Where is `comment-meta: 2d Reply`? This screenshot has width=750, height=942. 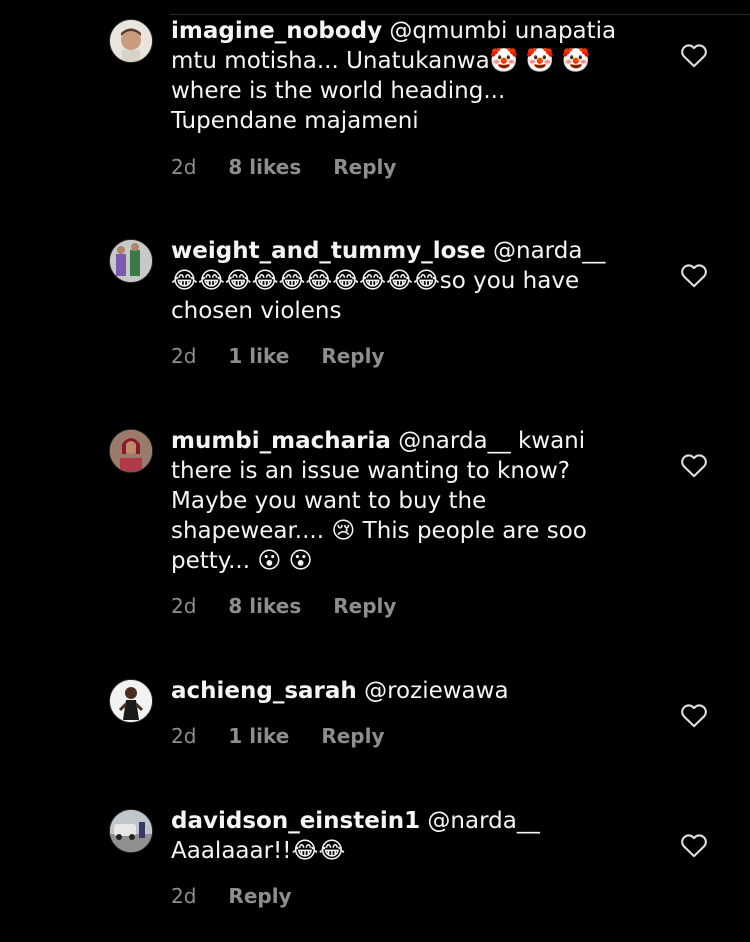
comment-meta: 2d Reply is located at coordinates (231, 896).